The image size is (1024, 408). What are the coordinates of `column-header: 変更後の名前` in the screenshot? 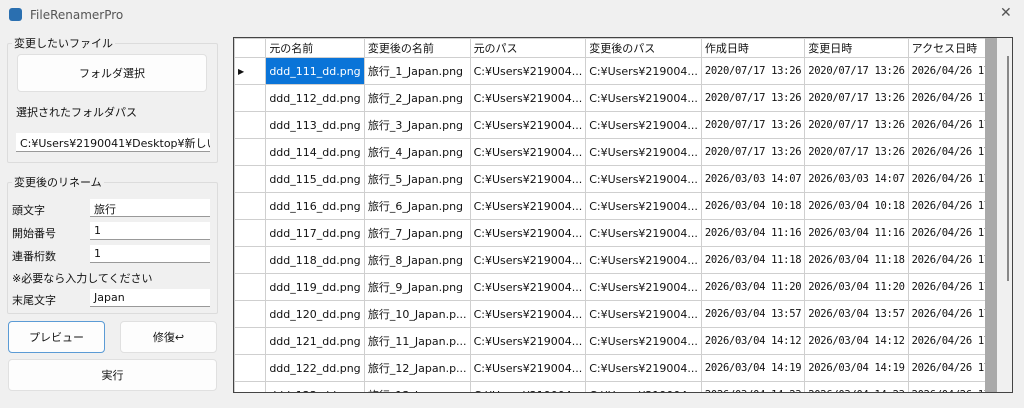 It's located at (417, 48).